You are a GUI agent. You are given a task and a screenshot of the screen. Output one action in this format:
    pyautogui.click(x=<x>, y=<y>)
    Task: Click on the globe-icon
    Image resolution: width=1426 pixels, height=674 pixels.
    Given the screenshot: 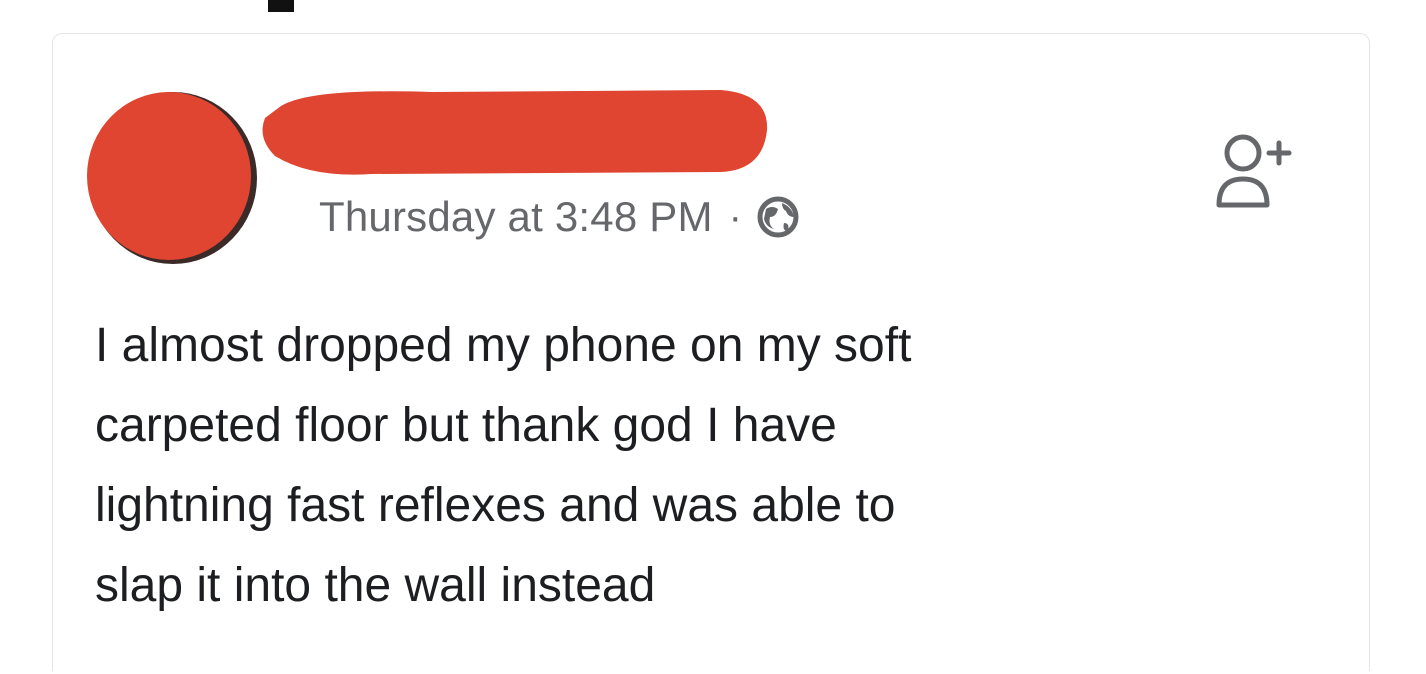 What is the action you would take?
    pyautogui.click(x=778, y=217)
    